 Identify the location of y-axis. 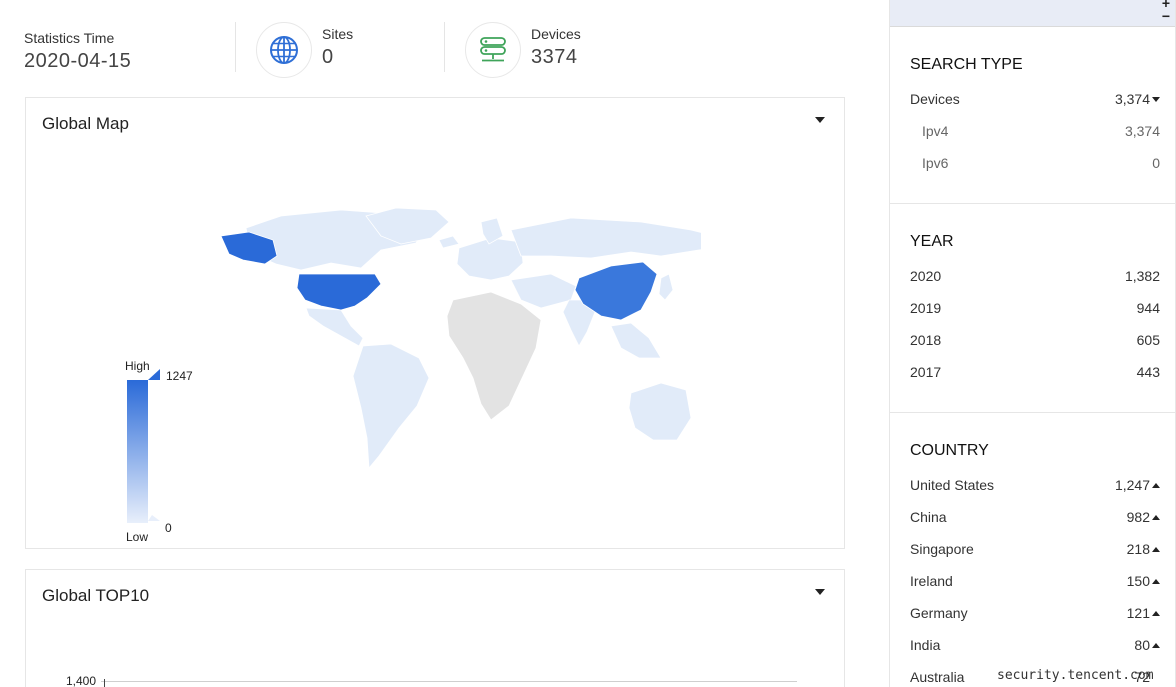
(104, 683).